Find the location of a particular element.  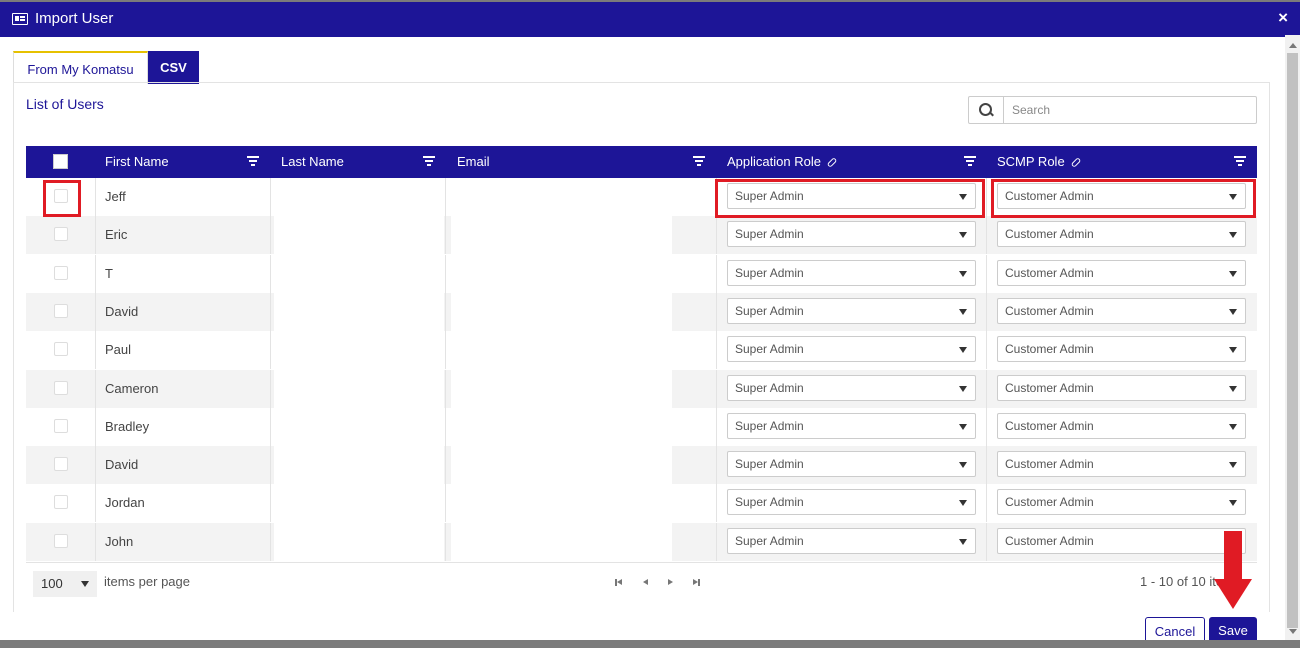

page-size-select: 100 is located at coordinates (65, 584).